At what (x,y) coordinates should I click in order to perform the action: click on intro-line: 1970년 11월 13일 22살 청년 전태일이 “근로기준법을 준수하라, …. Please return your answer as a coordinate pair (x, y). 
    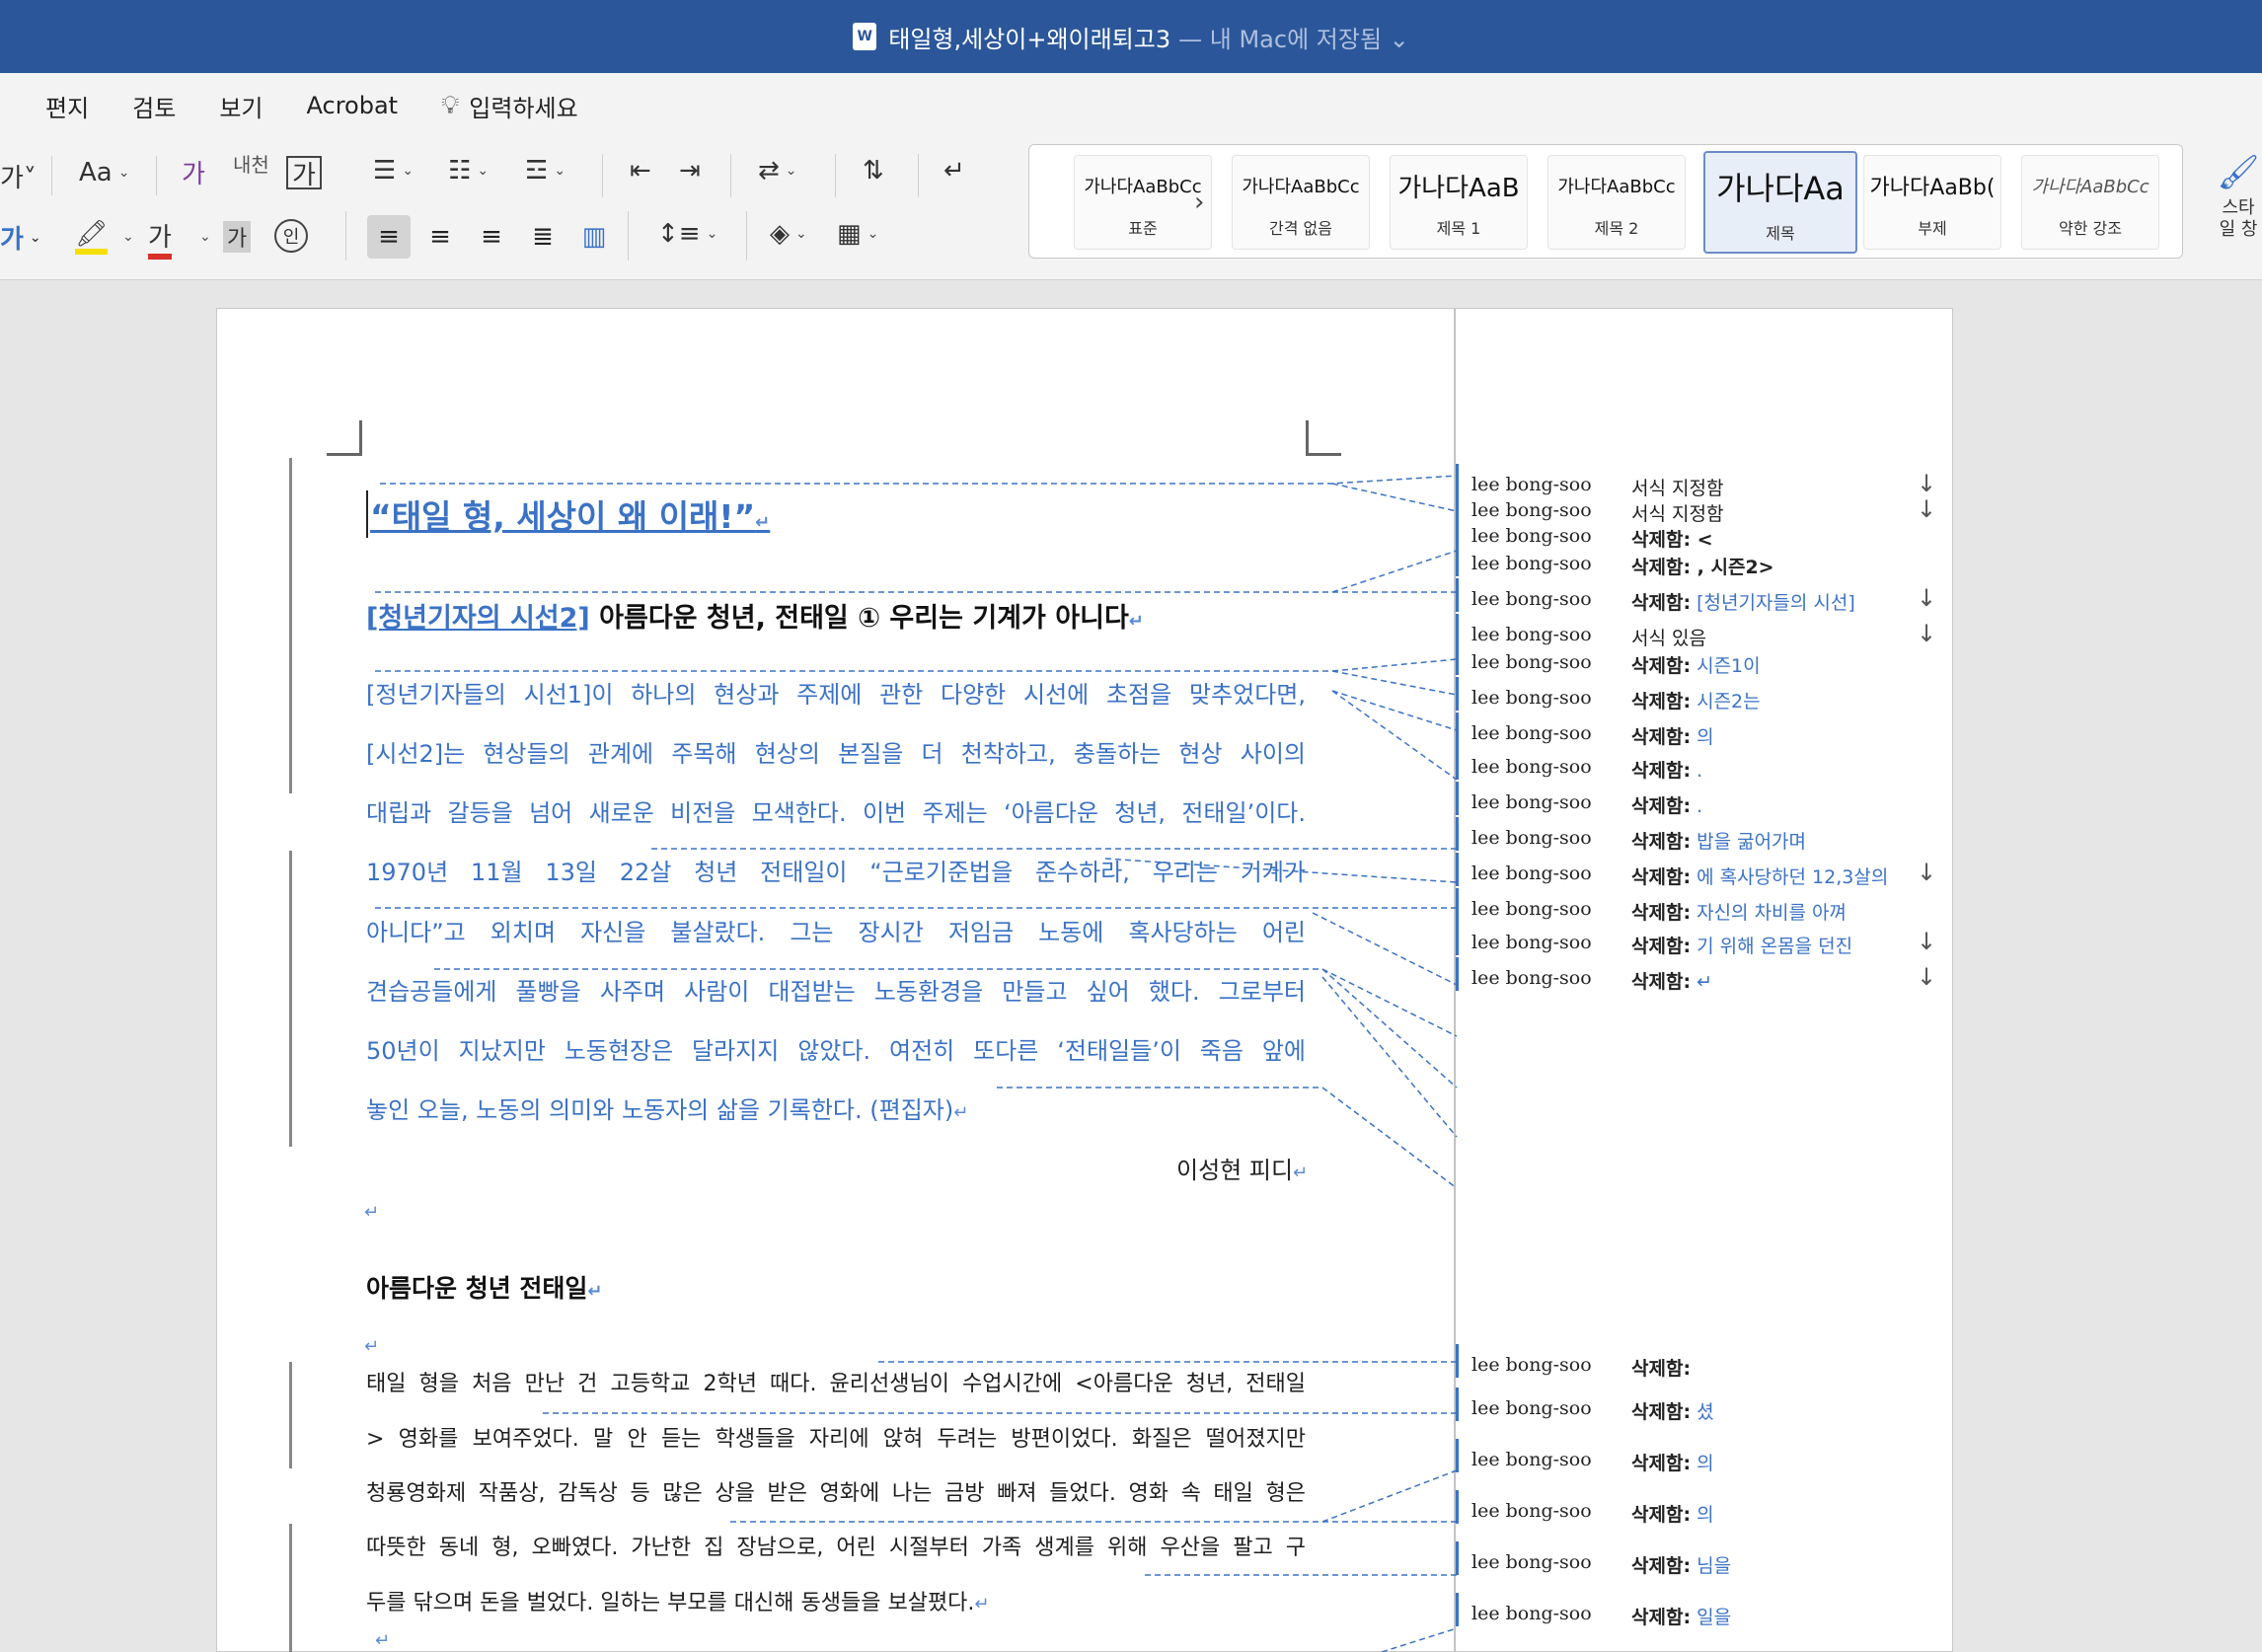
    Looking at the image, I should click on (836, 870).